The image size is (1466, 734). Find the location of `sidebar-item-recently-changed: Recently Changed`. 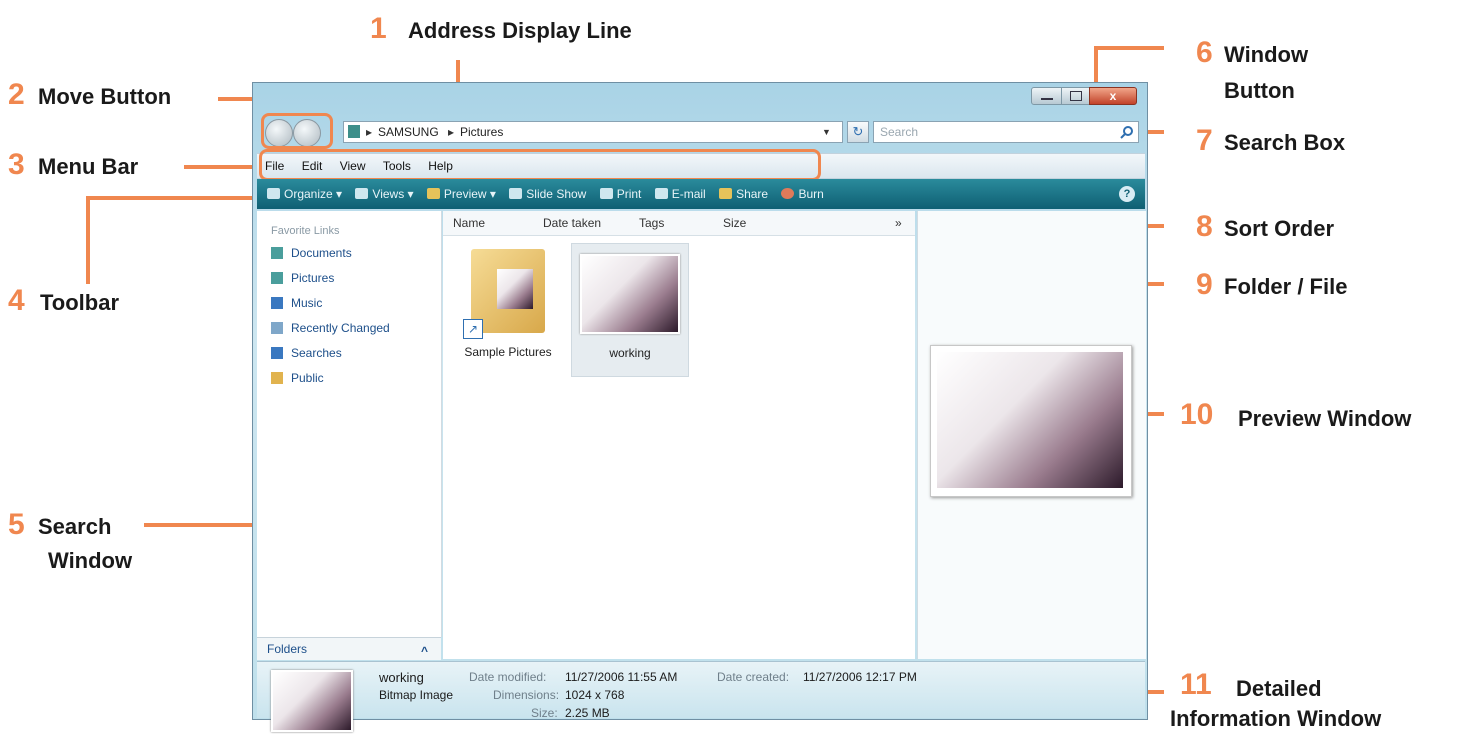

sidebar-item-recently-changed: Recently Changed is located at coordinates (356, 328).